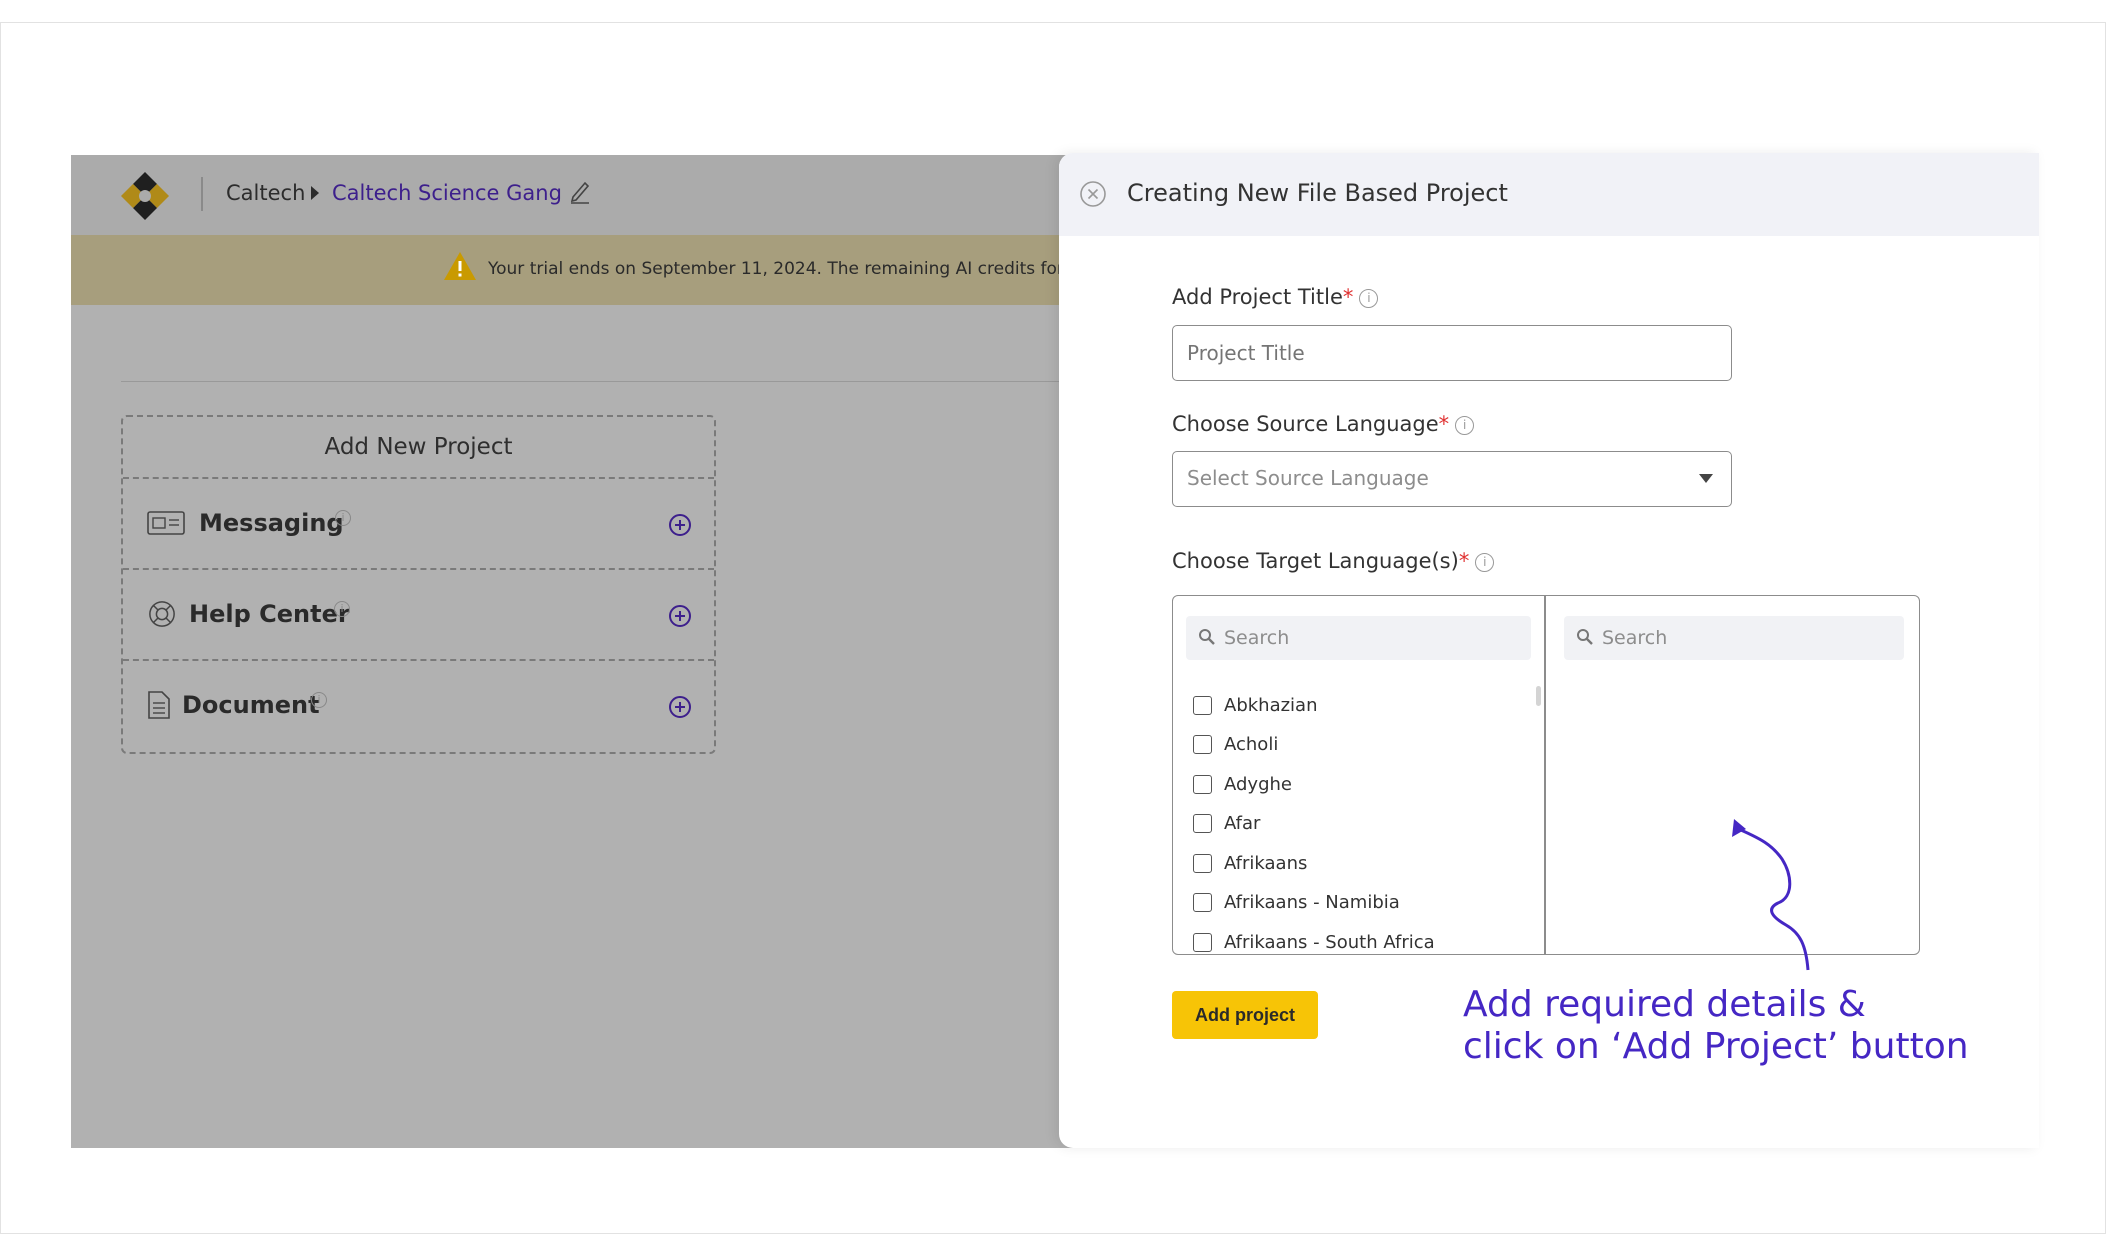 The image size is (2106, 1256). Describe the element at coordinates (680, 525) in the screenshot. I see `add-messaging-icon` at that location.